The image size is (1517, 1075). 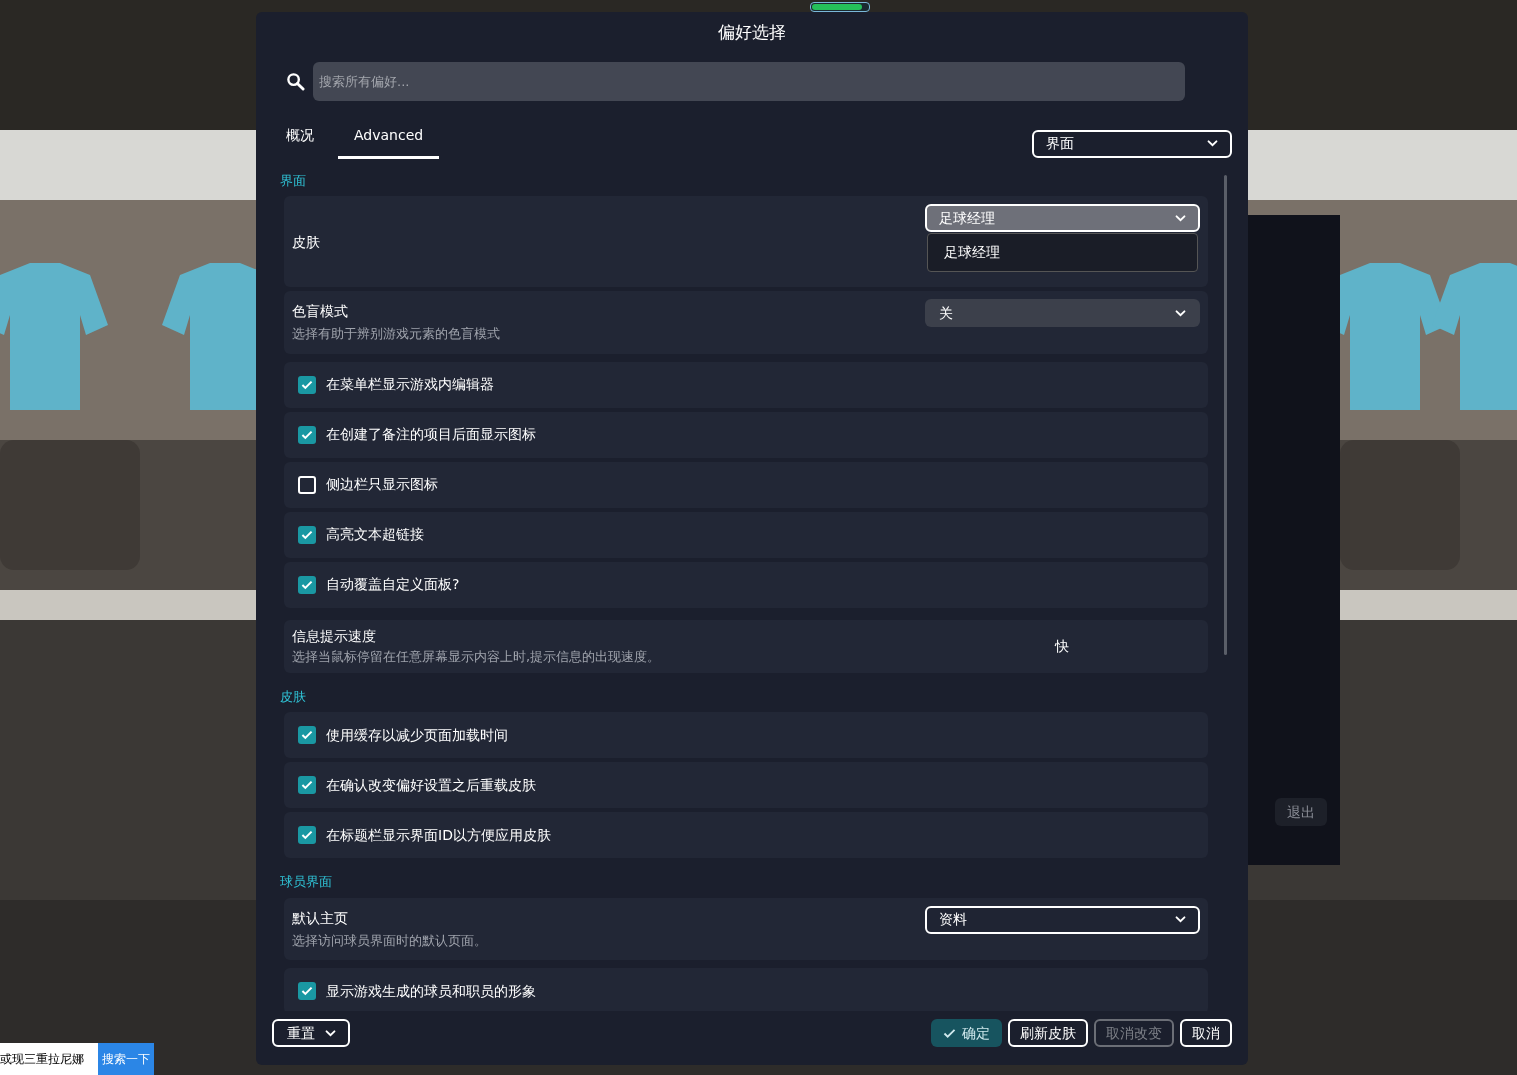 I want to click on setting-label: 在标题栏显示界面ID以方便应用皮肤, so click(x=438, y=835).